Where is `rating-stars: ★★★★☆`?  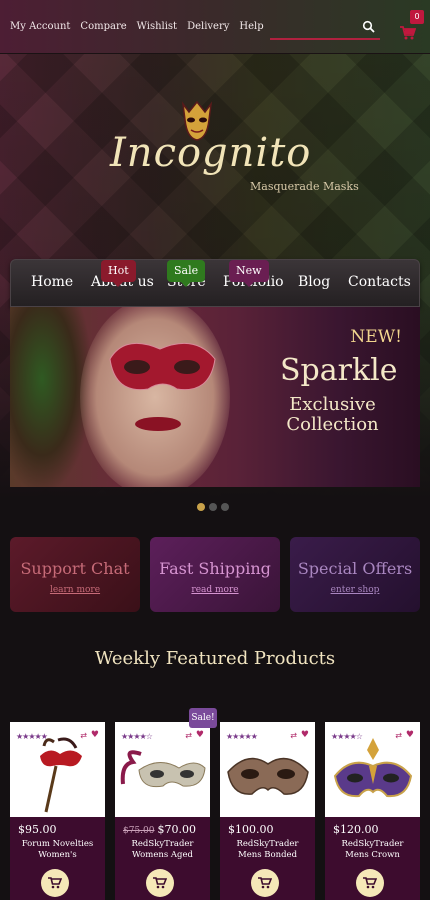 rating-stars: ★★★★☆ is located at coordinates (137, 736).